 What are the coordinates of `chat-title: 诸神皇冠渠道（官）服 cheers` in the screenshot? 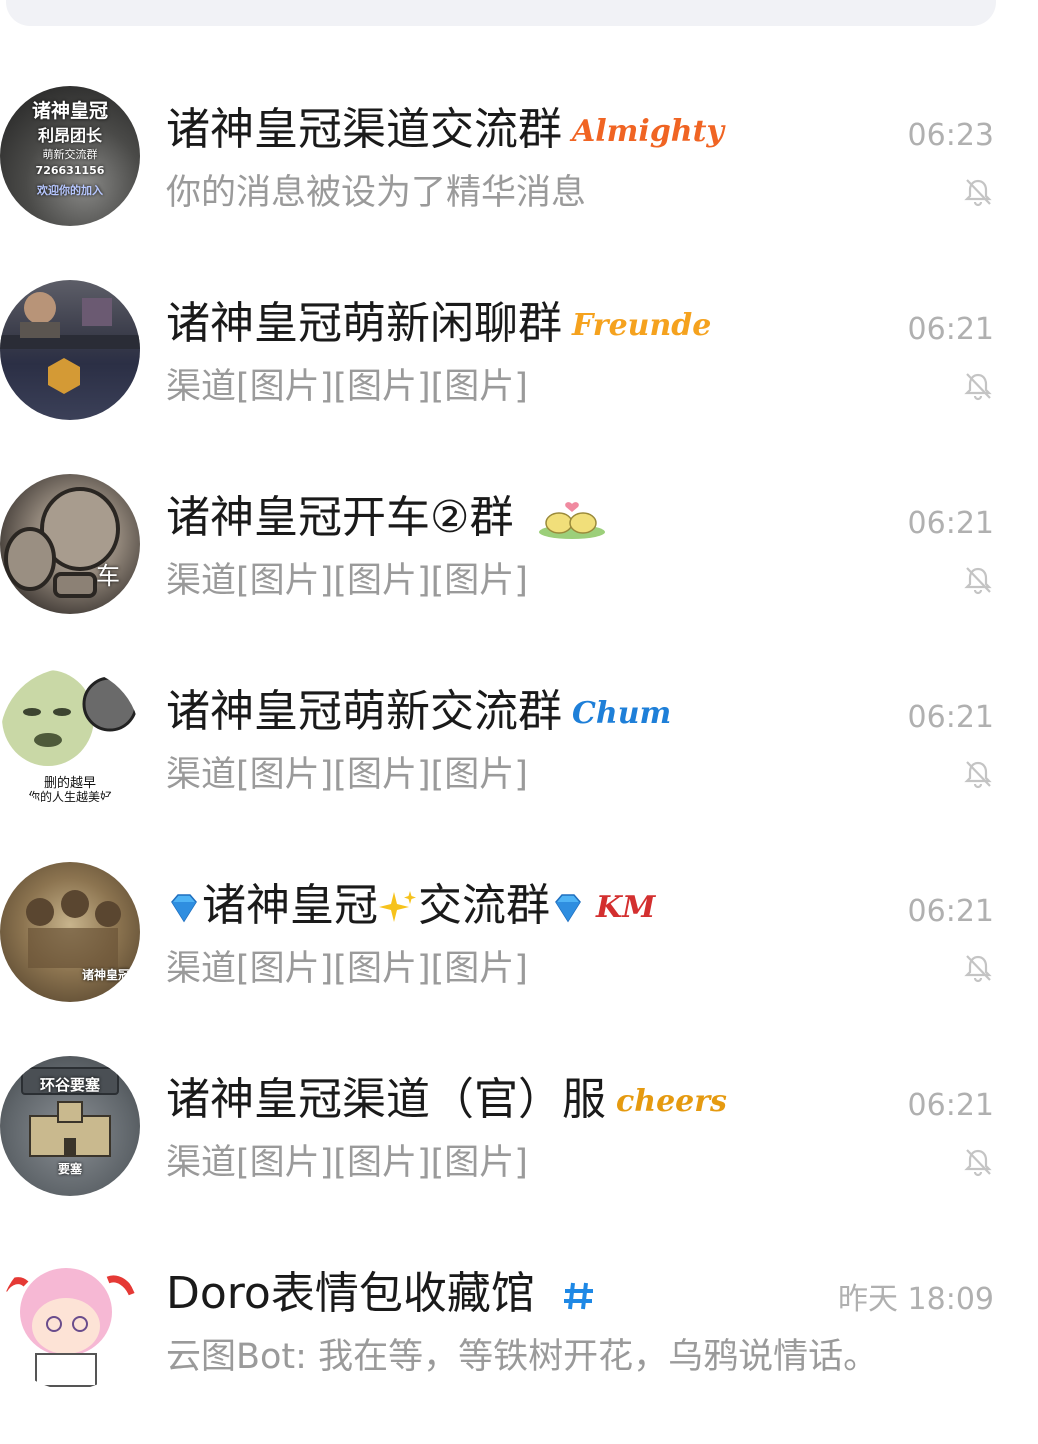 It's located at (446, 1100).